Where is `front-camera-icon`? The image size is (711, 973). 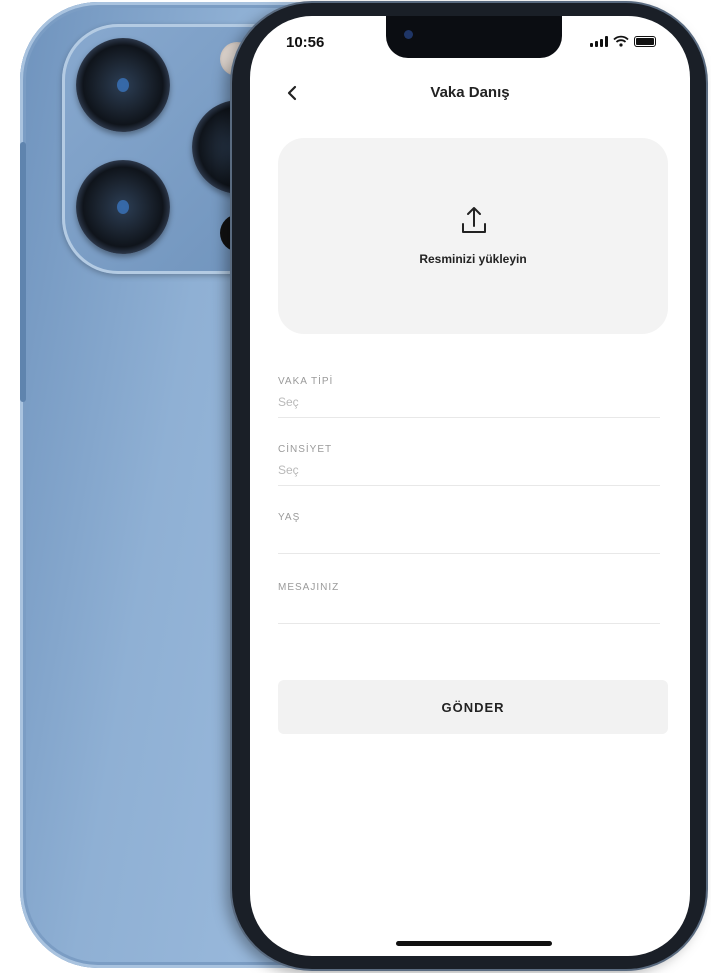
front-camera-icon is located at coordinates (408, 34).